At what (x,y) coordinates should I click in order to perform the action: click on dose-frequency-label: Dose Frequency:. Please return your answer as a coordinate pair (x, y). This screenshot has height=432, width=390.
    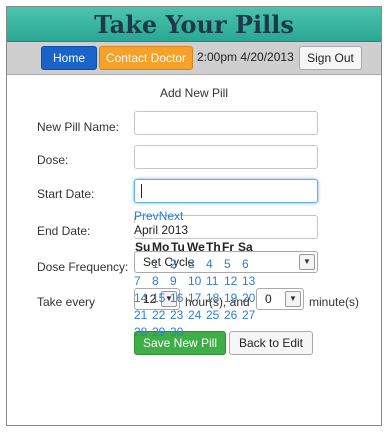
    Looking at the image, I should click on (83, 267).